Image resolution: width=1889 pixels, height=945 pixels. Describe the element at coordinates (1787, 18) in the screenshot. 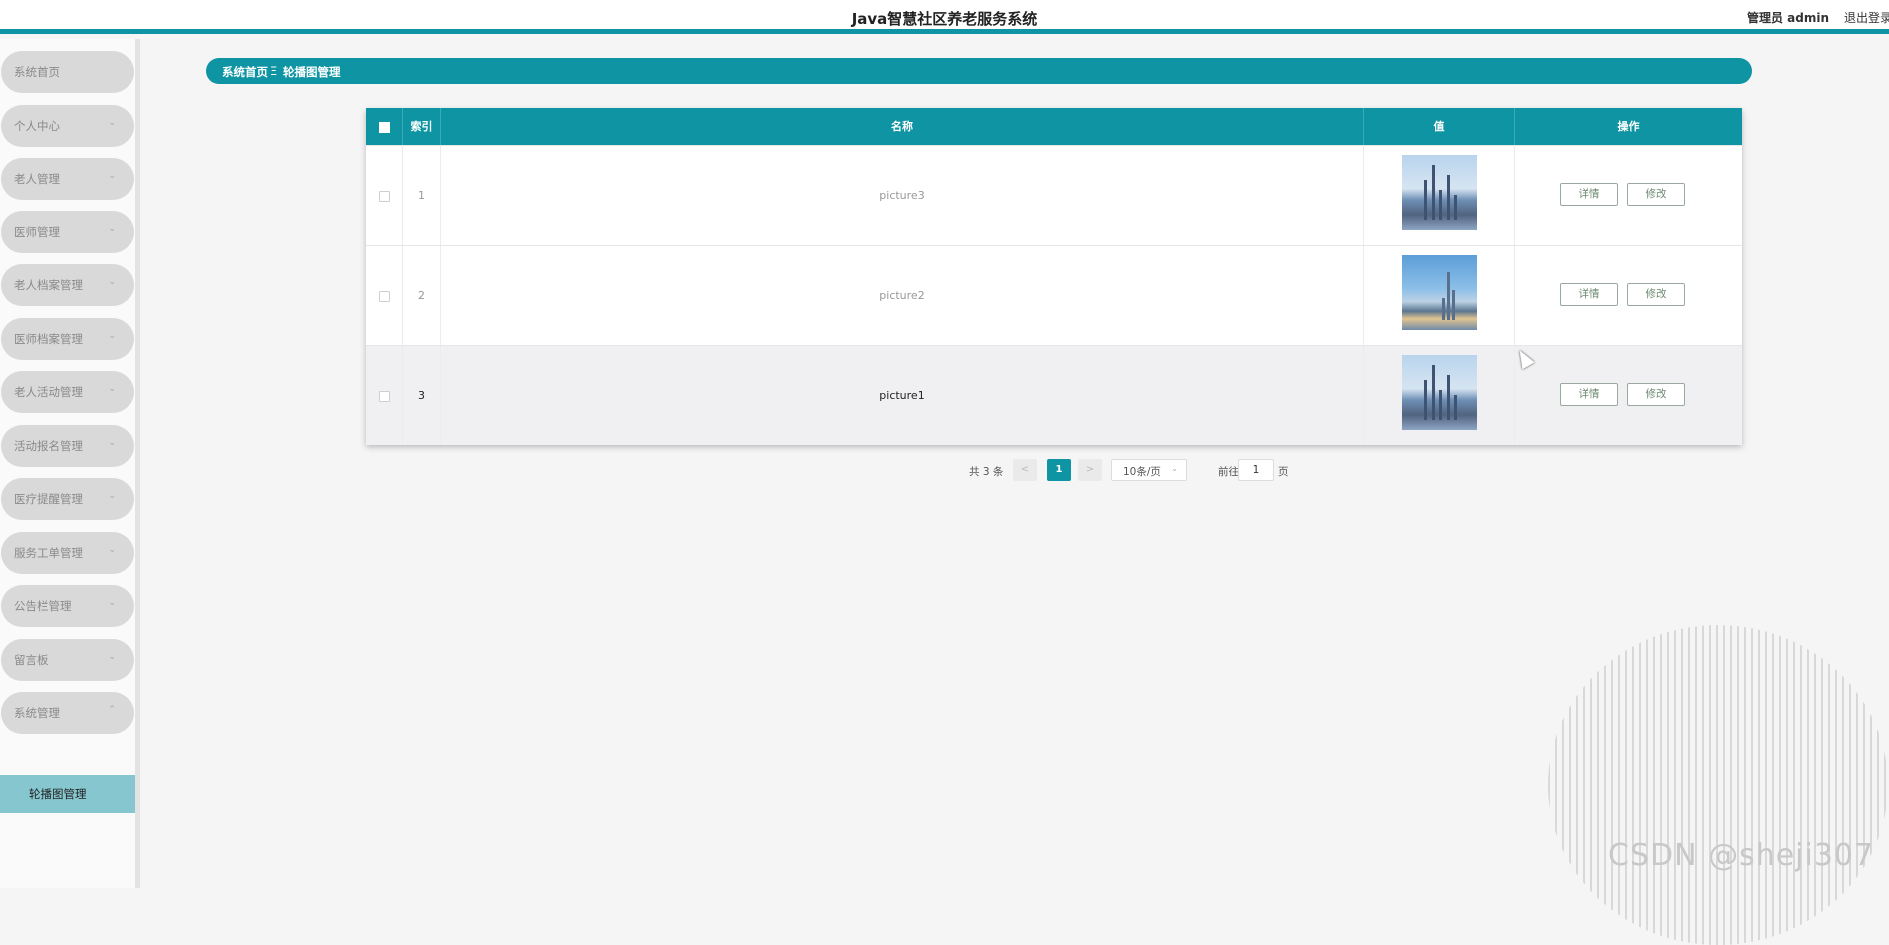

I see `admin-label: 管理员 admin` at that location.